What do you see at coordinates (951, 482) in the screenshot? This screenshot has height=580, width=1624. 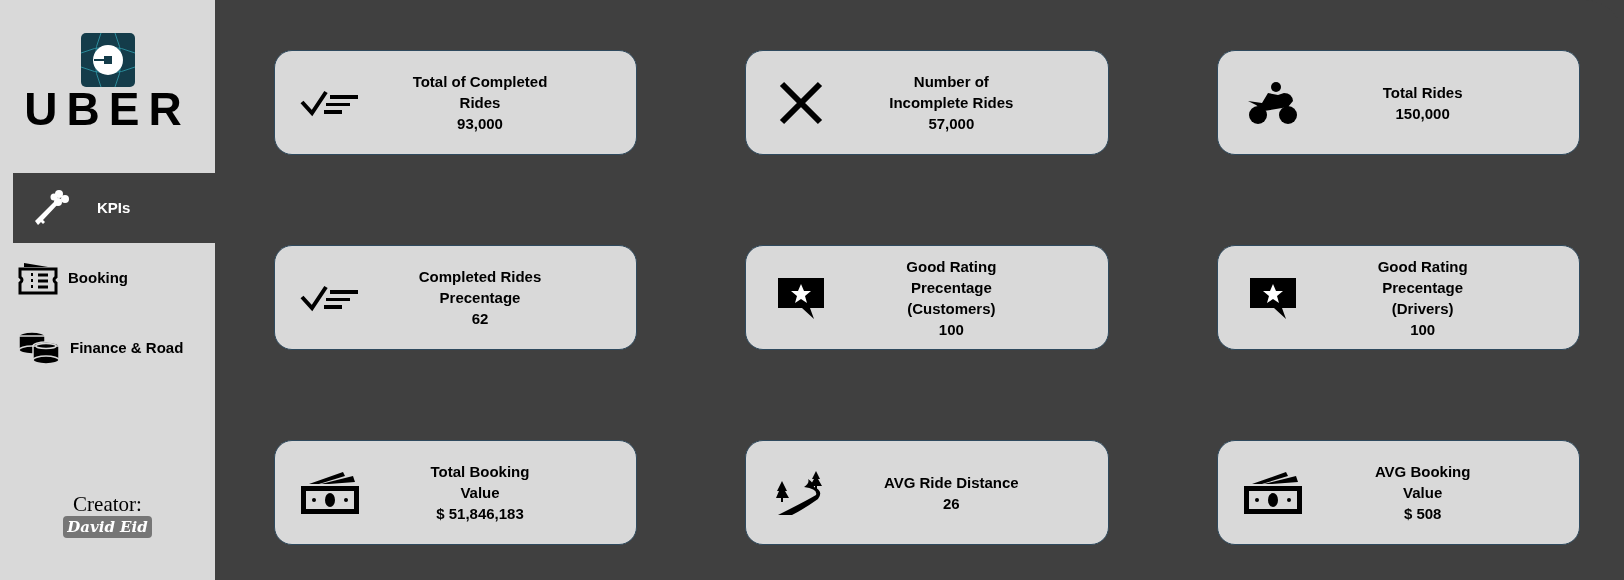 I see `kpi-label: AVG Ride Distance` at bounding box center [951, 482].